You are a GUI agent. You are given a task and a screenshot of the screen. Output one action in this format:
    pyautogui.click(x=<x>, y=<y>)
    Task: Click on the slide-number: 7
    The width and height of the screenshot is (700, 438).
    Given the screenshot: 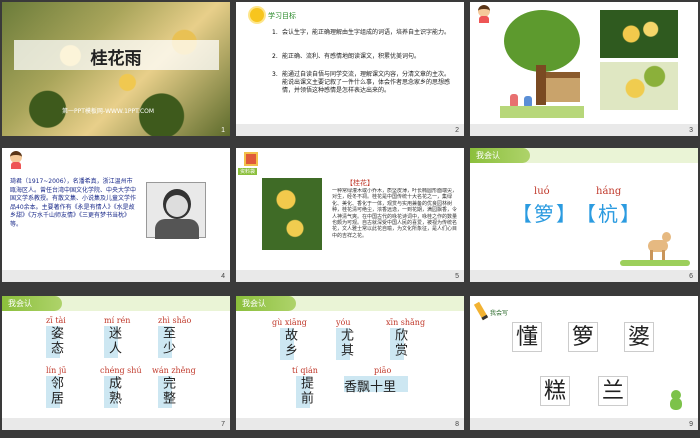 What is the action you would take?
    pyautogui.click(x=223, y=424)
    